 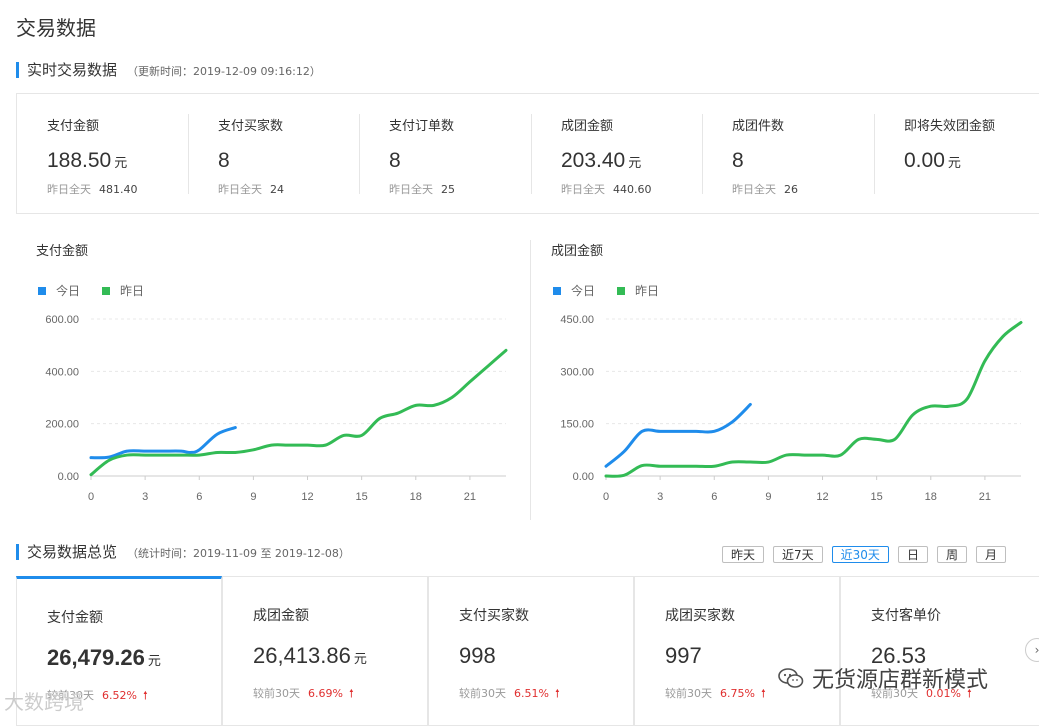 I want to click on chart-canvas: 0.00 200.00 400.00 600.00 0 3 6 9 12 15 18 21, so click(x=276, y=408).